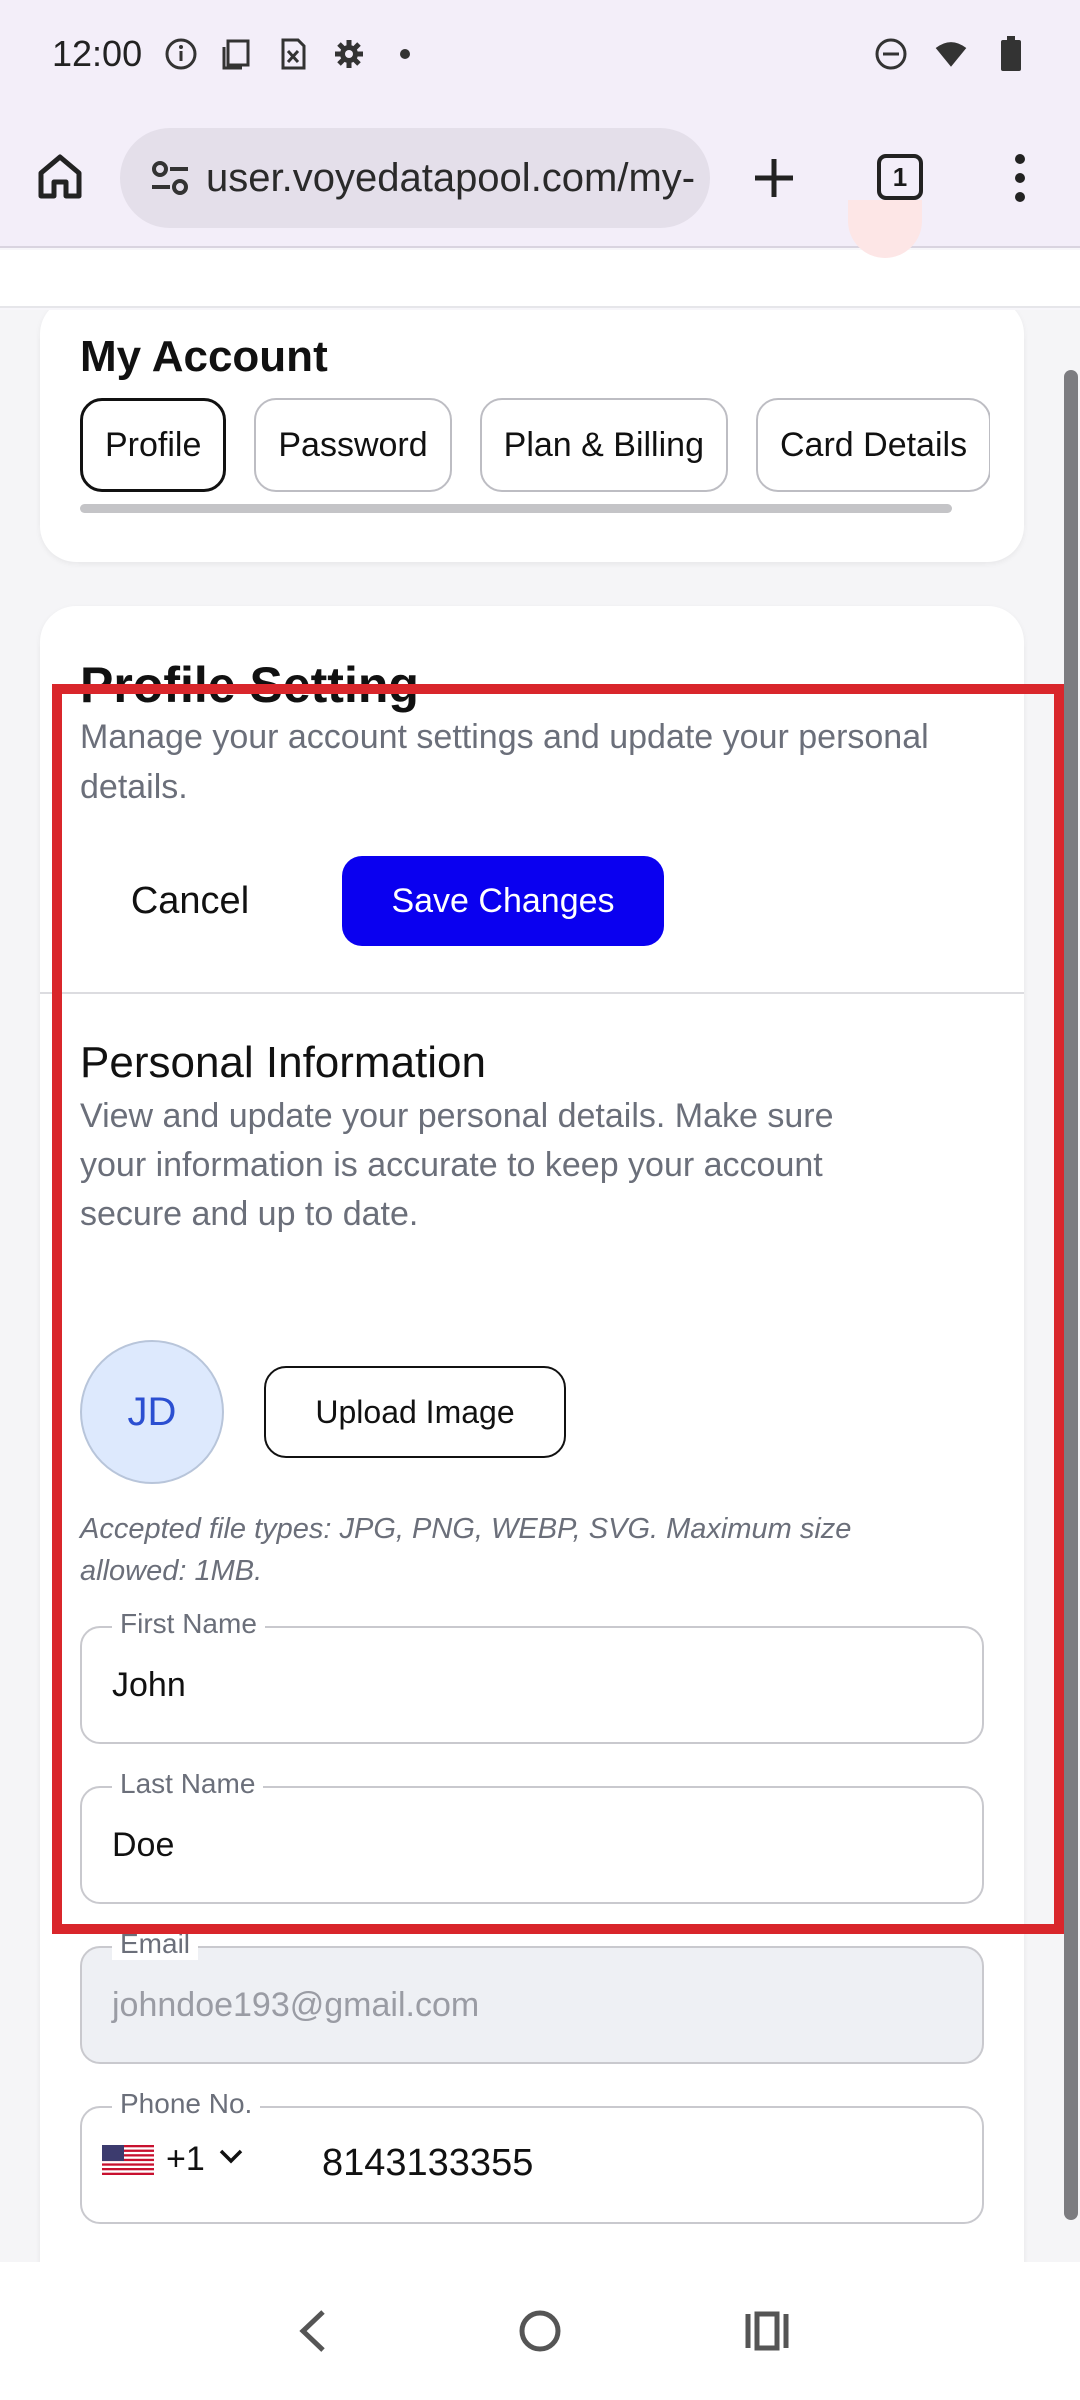 The height and width of the screenshot is (2400, 1080). Describe the element at coordinates (186, 2104) in the screenshot. I see `phone-label: Phone No.` at that location.